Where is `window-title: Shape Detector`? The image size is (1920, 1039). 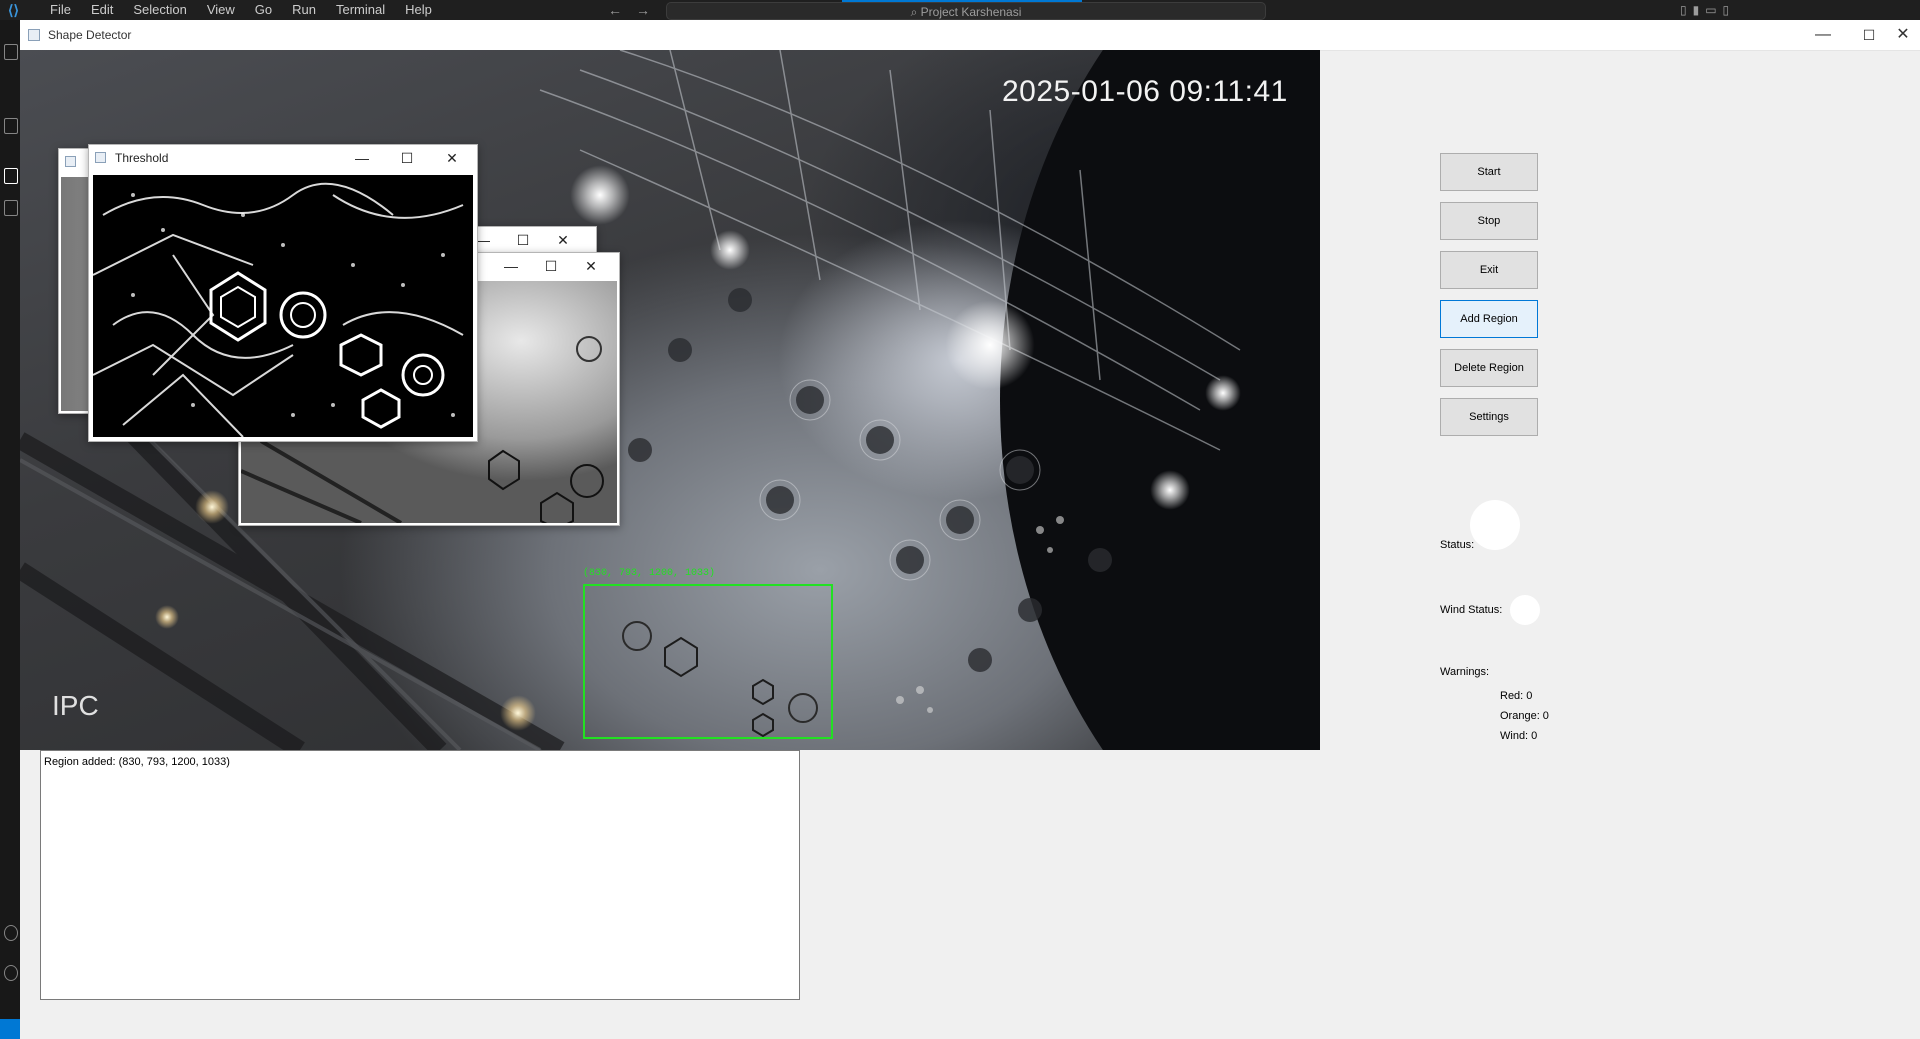 window-title: Shape Detector is located at coordinates (90, 35).